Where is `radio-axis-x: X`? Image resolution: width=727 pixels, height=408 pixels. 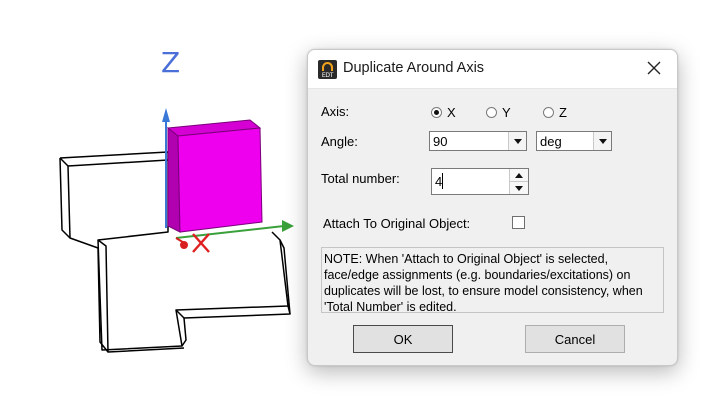 radio-axis-x: X is located at coordinates (443, 112).